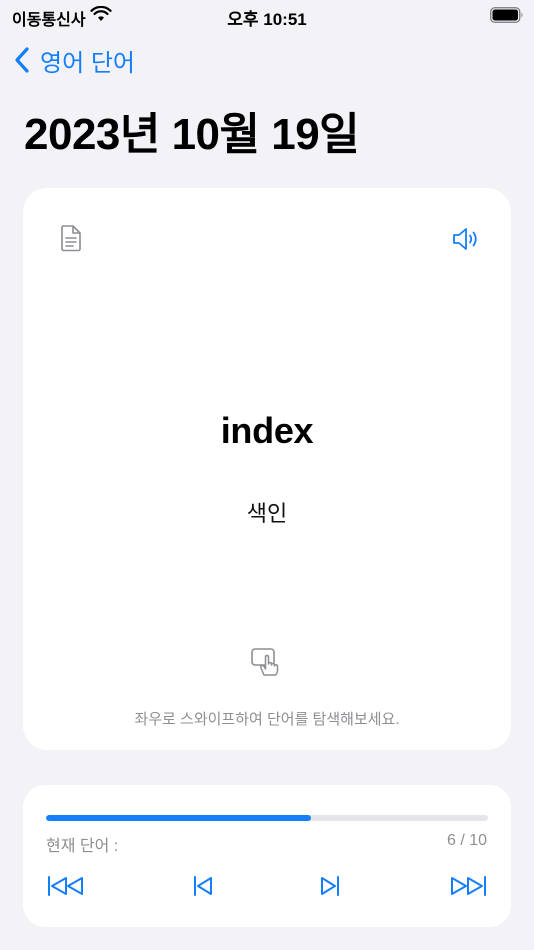 The height and width of the screenshot is (950, 534). I want to click on back-button: 영어 단어, so click(73, 60).